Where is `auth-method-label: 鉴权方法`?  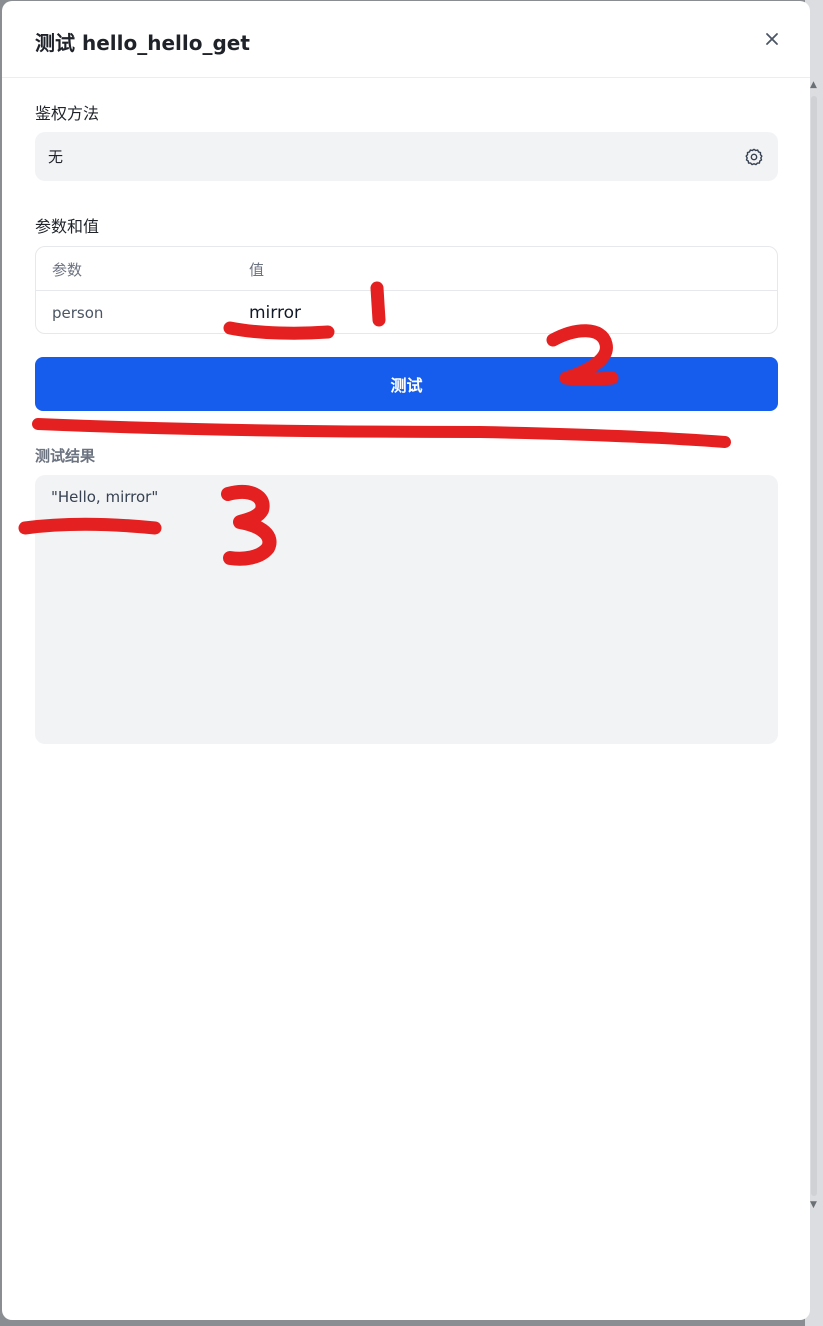
auth-method-label: 鉴权方法 is located at coordinates (67, 113).